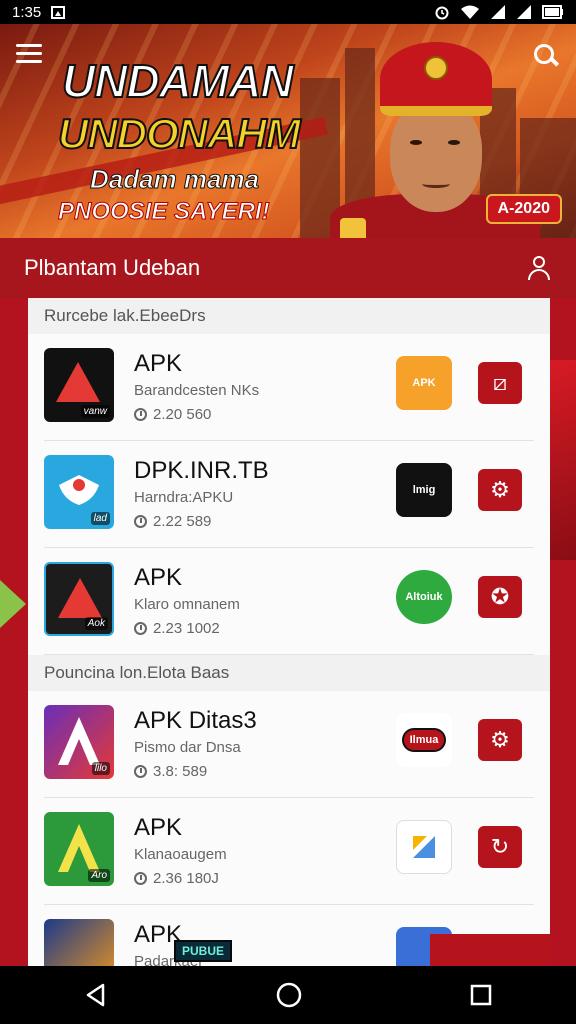 The width and height of the screenshot is (576, 1024). What do you see at coordinates (424, 740) in the screenshot?
I see `publisher-logo: Ilmua` at bounding box center [424, 740].